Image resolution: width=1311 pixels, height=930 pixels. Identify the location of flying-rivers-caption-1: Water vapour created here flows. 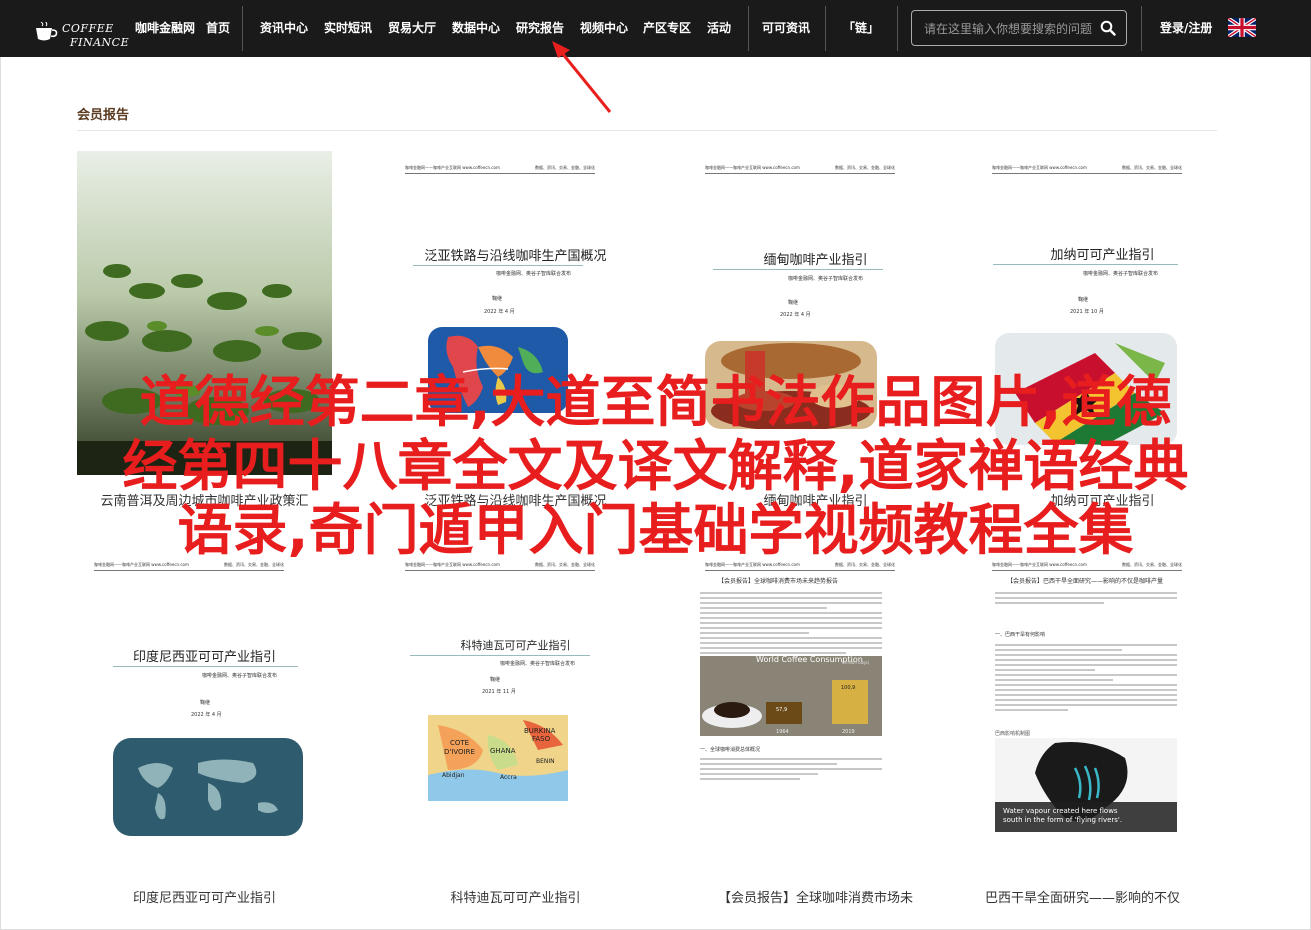
(1060, 811).